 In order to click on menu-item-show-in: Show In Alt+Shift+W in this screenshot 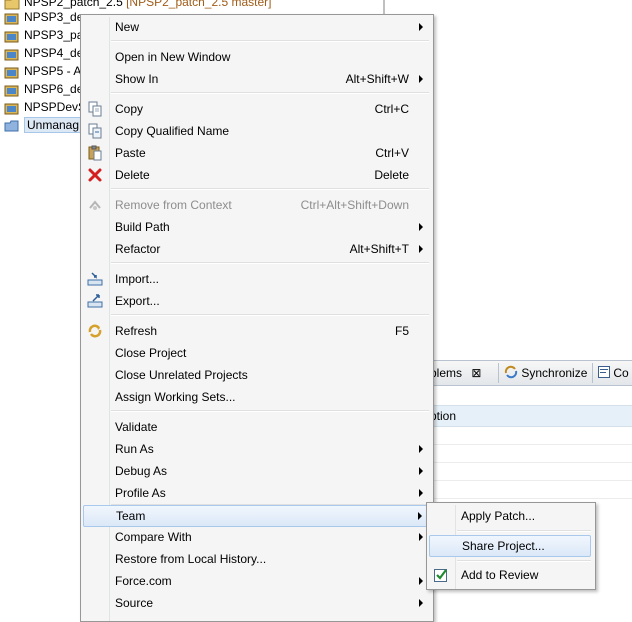, I will do `click(256, 79)`.